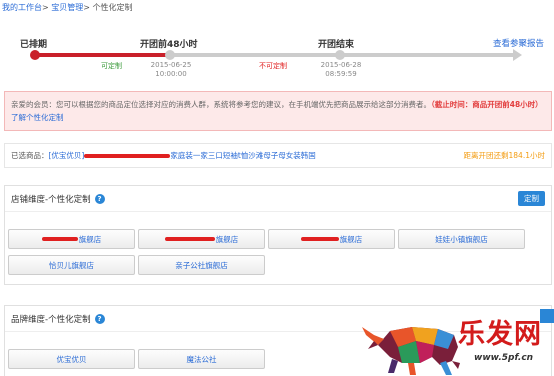  I want to click on shop-option-label: 恰贝儿旗舰店, so click(71, 265).